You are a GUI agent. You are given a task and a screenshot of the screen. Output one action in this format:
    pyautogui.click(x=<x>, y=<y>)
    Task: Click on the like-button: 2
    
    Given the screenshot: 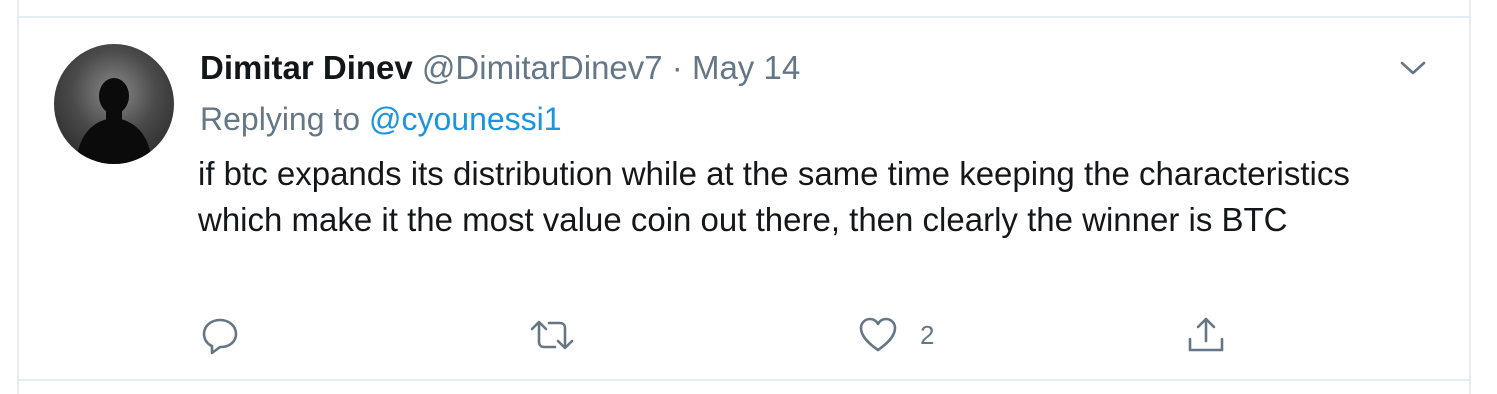 What is the action you would take?
    pyautogui.click(x=896, y=335)
    